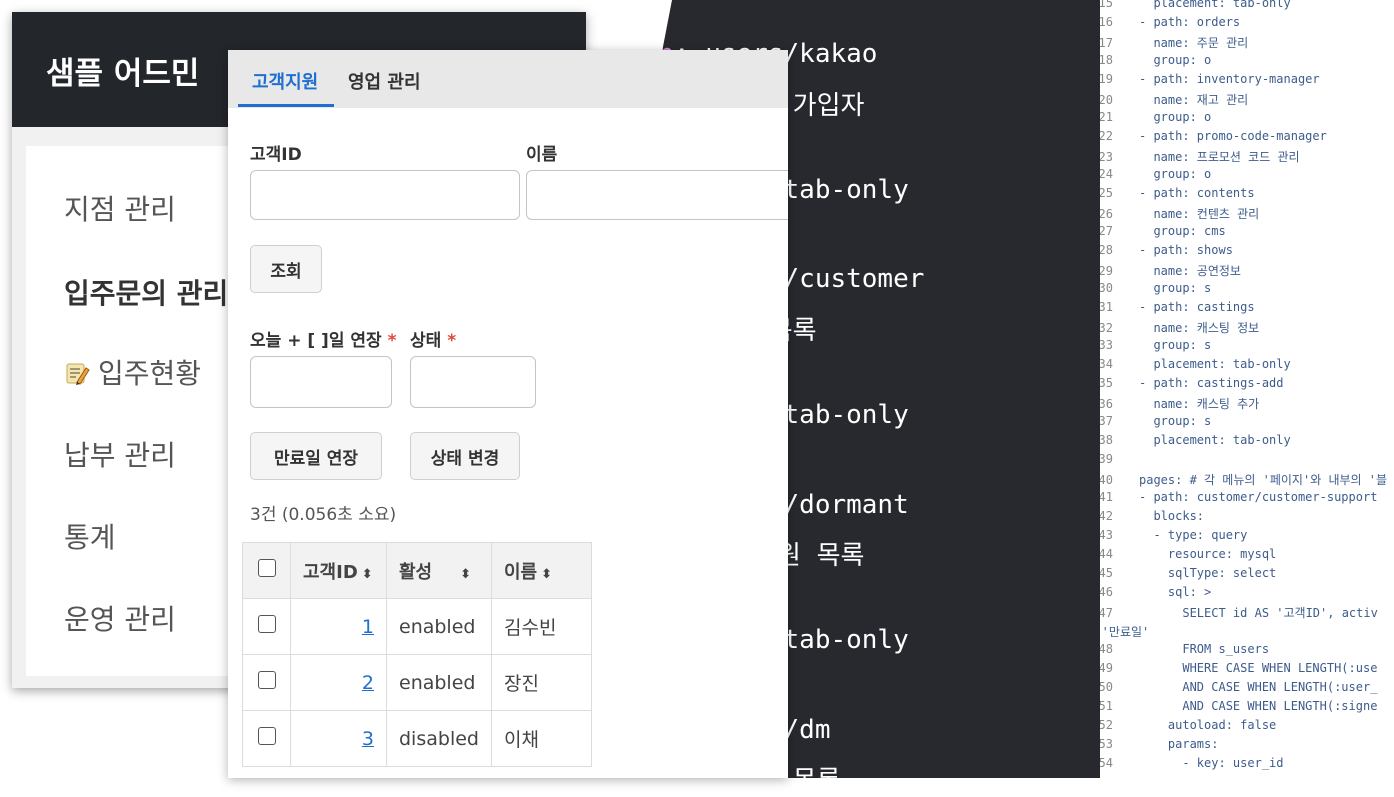 This screenshot has height=797, width=1394. I want to click on code-text: - path: inventory-manager, so click(1229, 79).